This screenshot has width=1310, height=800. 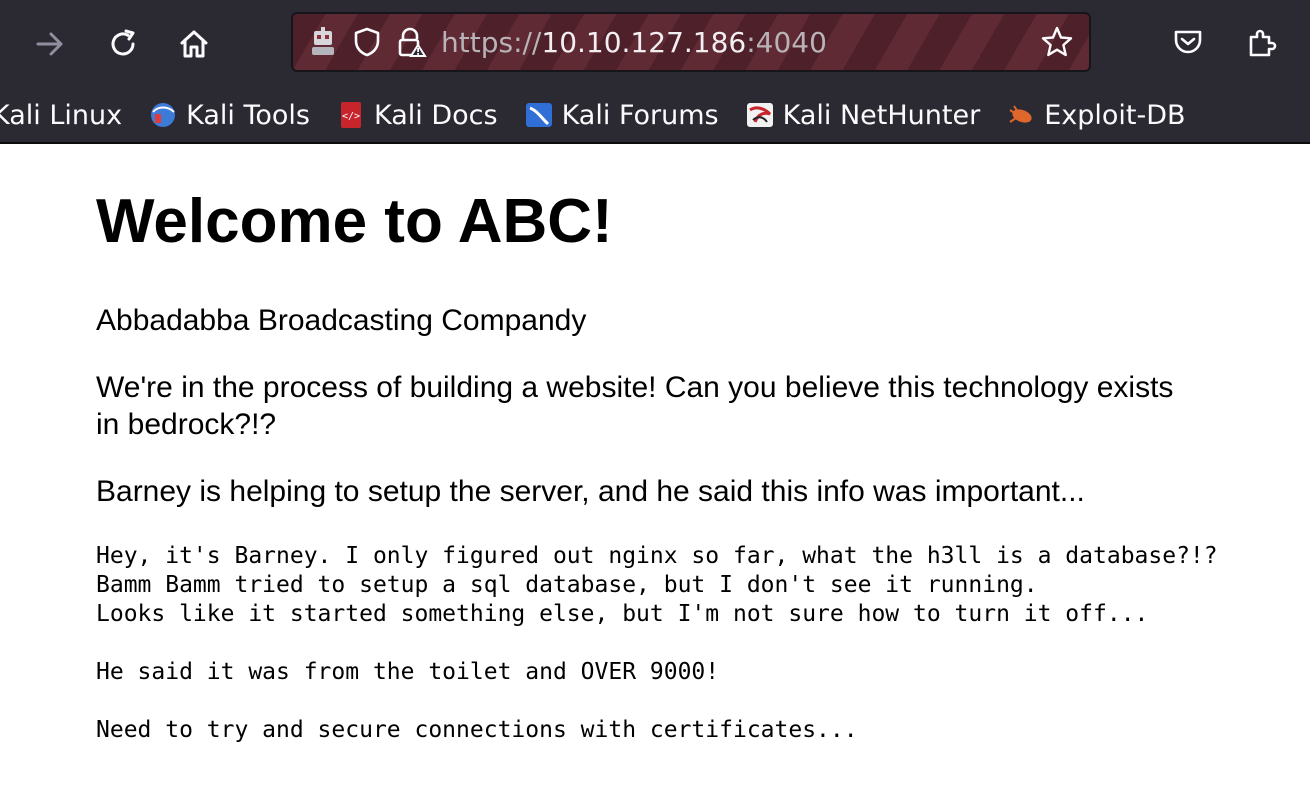 I want to click on bookmark-exploit-db: Exploit-DB, so click(x=1096, y=115).